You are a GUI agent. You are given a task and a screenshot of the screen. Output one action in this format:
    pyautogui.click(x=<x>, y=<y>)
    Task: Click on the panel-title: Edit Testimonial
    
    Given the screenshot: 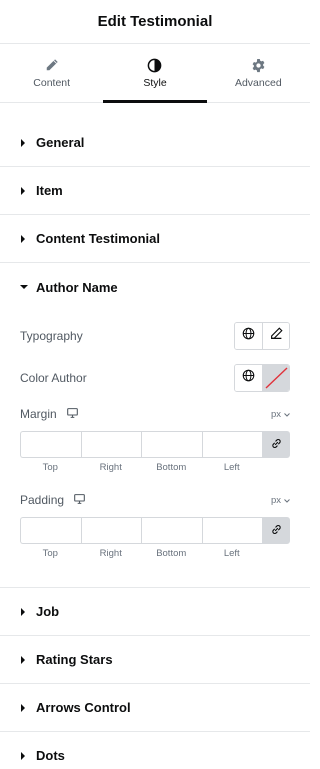 What is the action you would take?
    pyautogui.click(x=155, y=21)
    